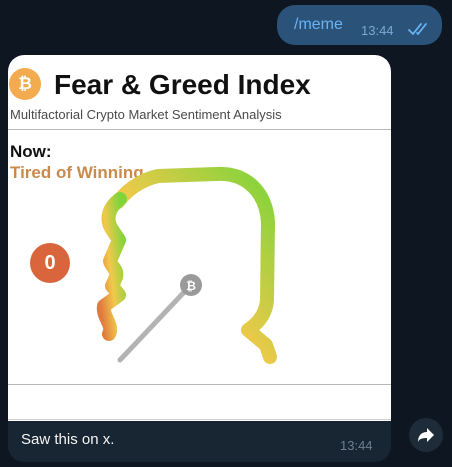  Describe the element at coordinates (377, 30) in the screenshot. I see `outgoing-message-time: 13:44` at that location.